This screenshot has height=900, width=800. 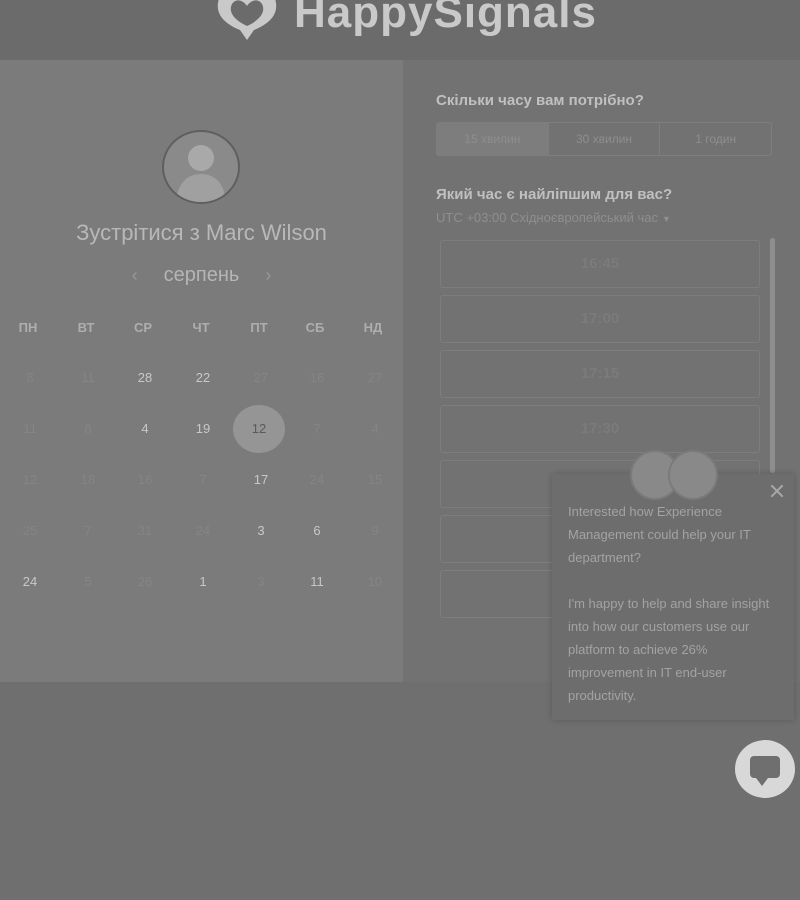 I want to click on calendar-day: 28, so click(x=145, y=378).